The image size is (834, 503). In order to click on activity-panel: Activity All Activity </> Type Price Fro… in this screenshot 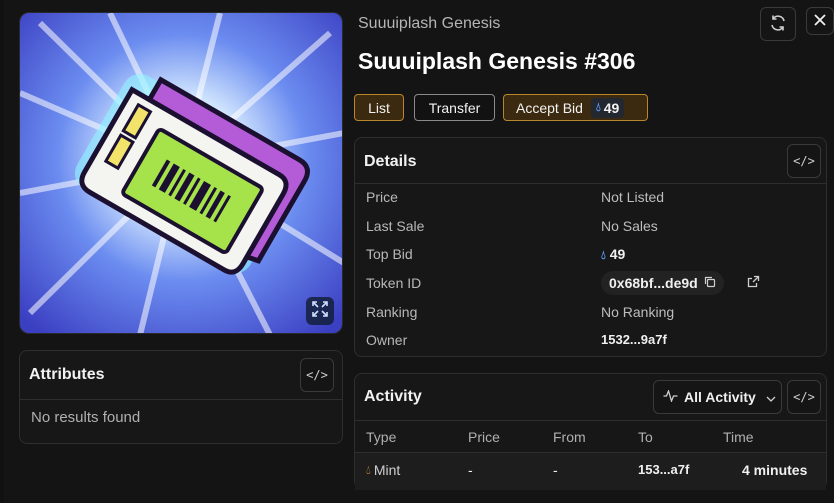, I will do `click(590, 431)`.